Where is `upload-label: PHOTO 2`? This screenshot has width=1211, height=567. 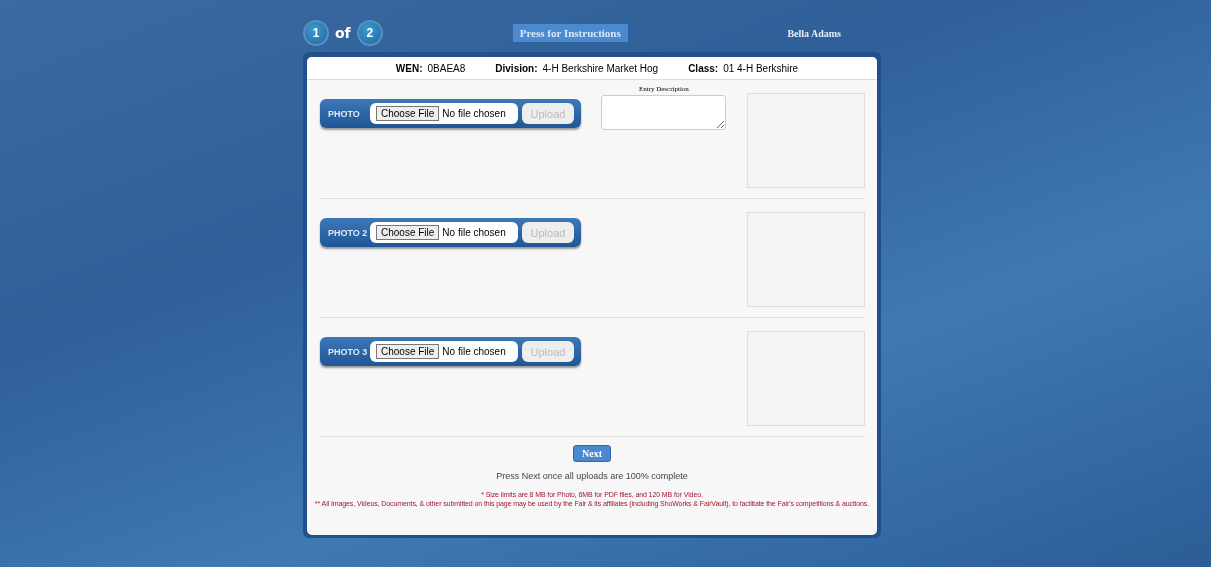
upload-label: PHOTO 2 is located at coordinates (348, 232).